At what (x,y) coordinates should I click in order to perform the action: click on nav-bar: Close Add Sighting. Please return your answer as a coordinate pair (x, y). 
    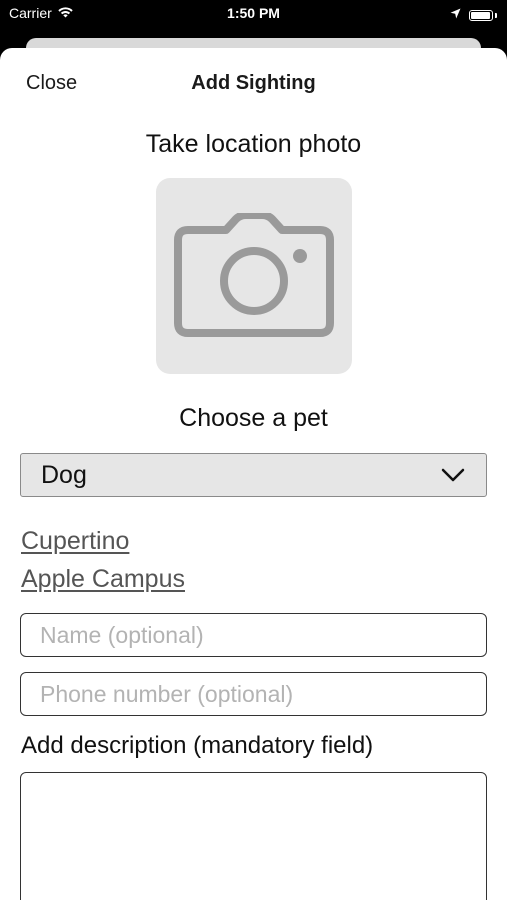
    Looking at the image, I should click on (253, 84).